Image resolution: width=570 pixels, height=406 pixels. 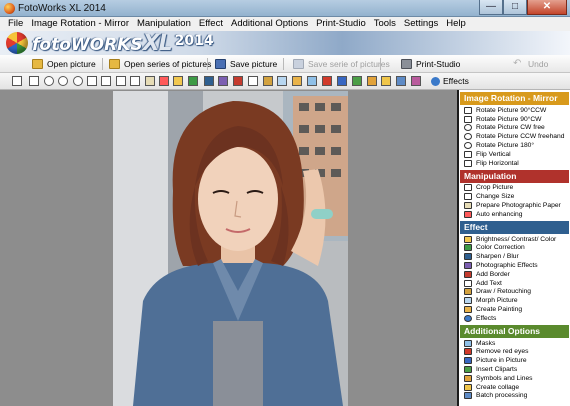 What do you see at coordinates (509, 119) in the screenshot?
I see `sidebar-item-label: Rotate Picture 90°CW` at bounding box center [509, 119].